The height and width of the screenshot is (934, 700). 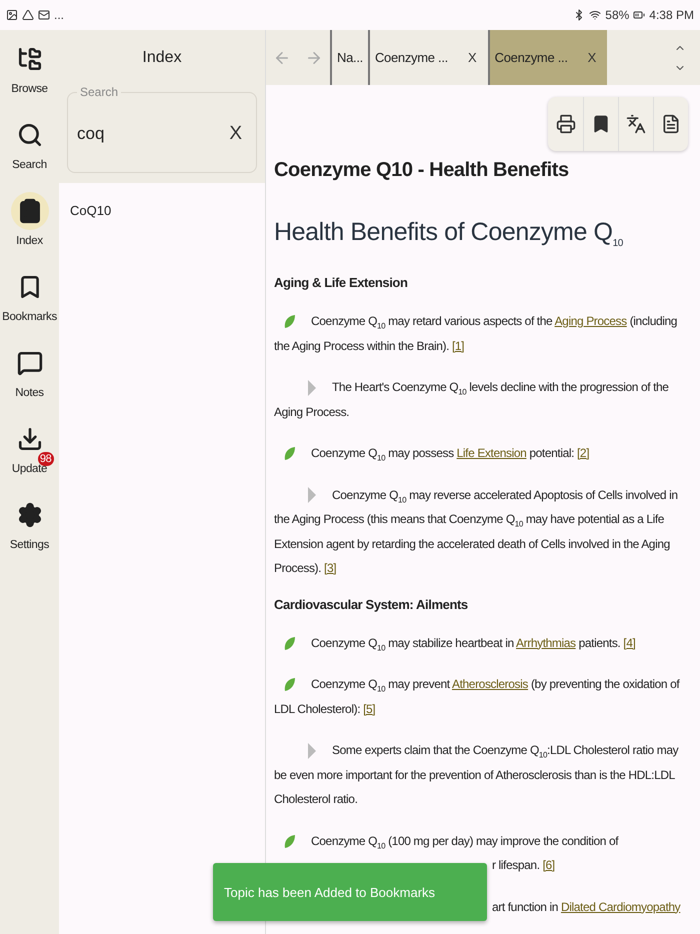 I want to click on topic-link: Life Extension, so click(x=491, y=453).